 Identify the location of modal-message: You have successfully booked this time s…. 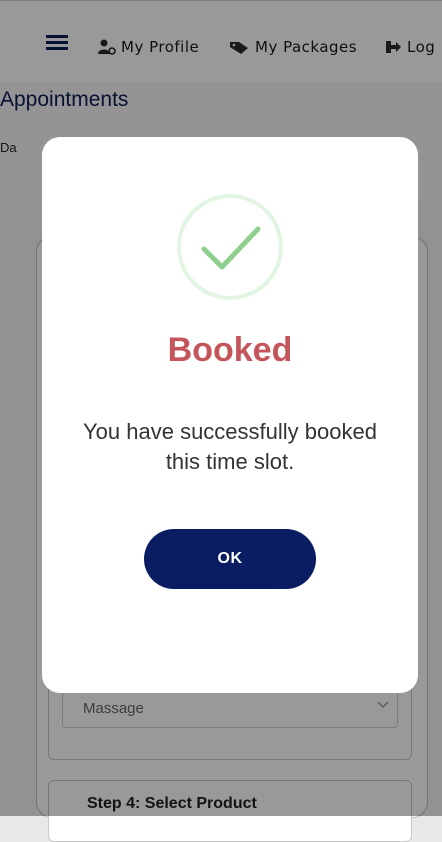
(230, 446).